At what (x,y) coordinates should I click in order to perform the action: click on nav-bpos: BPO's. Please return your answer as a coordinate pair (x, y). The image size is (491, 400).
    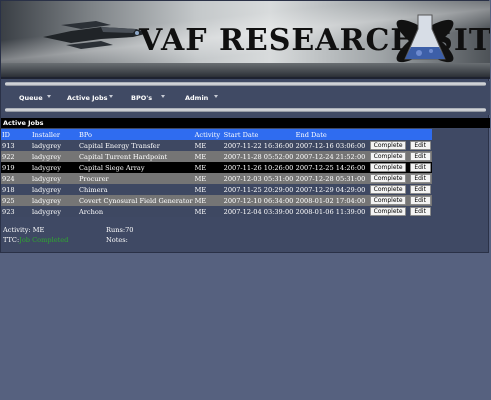
    Looking at the image, I should click on (141, 98).